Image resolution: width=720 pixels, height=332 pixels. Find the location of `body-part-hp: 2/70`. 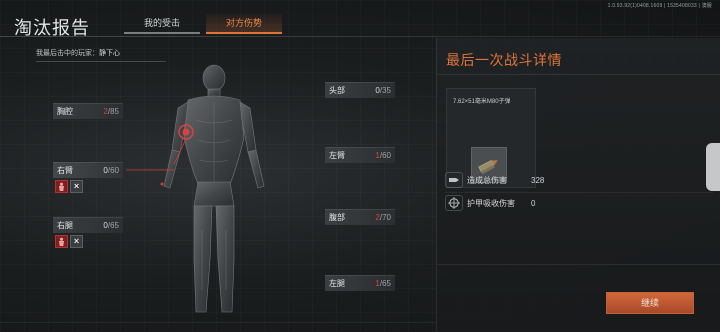

body-part-hp: 2/70 is located at coordinates (383, 217).